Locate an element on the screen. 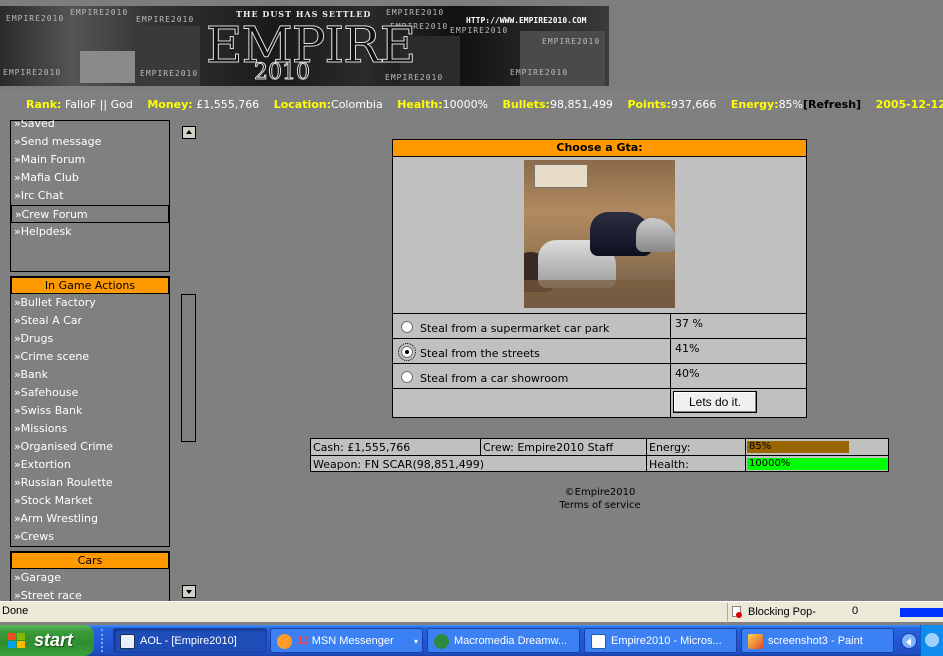 Image resolution: width=943 pixels, height=656 pixels. truck-graphic is located at coordinates (107, 67).